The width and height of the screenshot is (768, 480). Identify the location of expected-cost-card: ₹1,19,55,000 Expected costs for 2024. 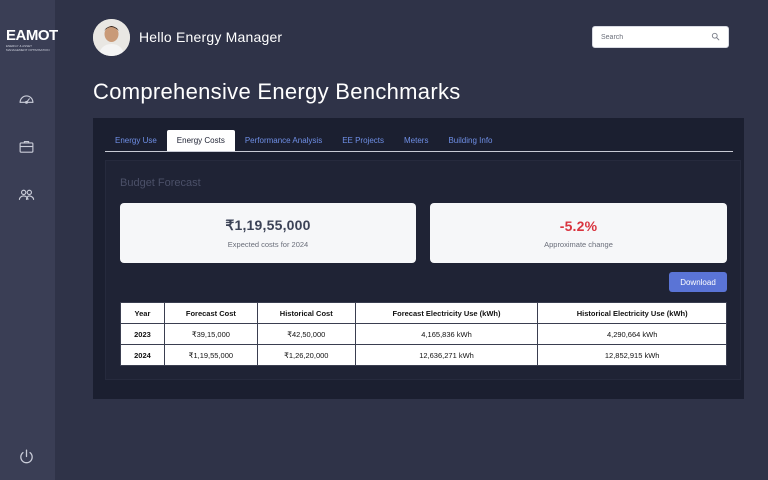
(268, 233).